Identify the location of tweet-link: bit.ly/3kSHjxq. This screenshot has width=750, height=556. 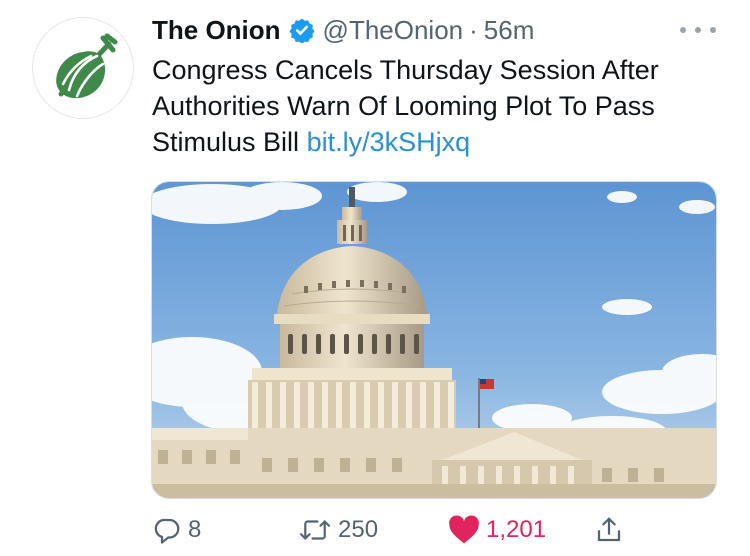
(389, 142).